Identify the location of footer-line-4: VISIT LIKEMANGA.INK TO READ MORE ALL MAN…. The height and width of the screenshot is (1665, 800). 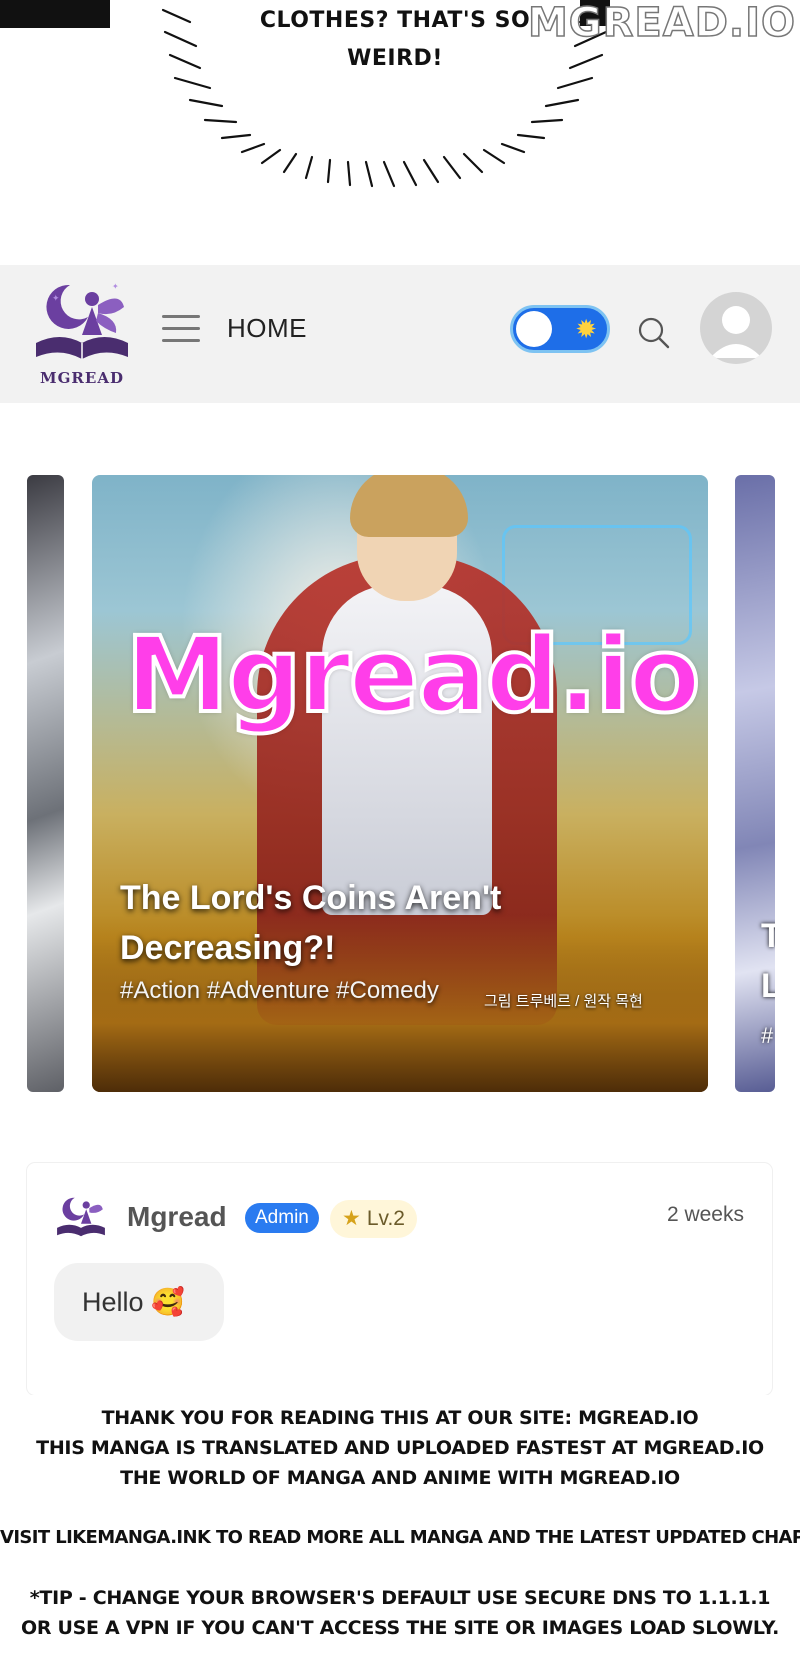
(400, 1537).